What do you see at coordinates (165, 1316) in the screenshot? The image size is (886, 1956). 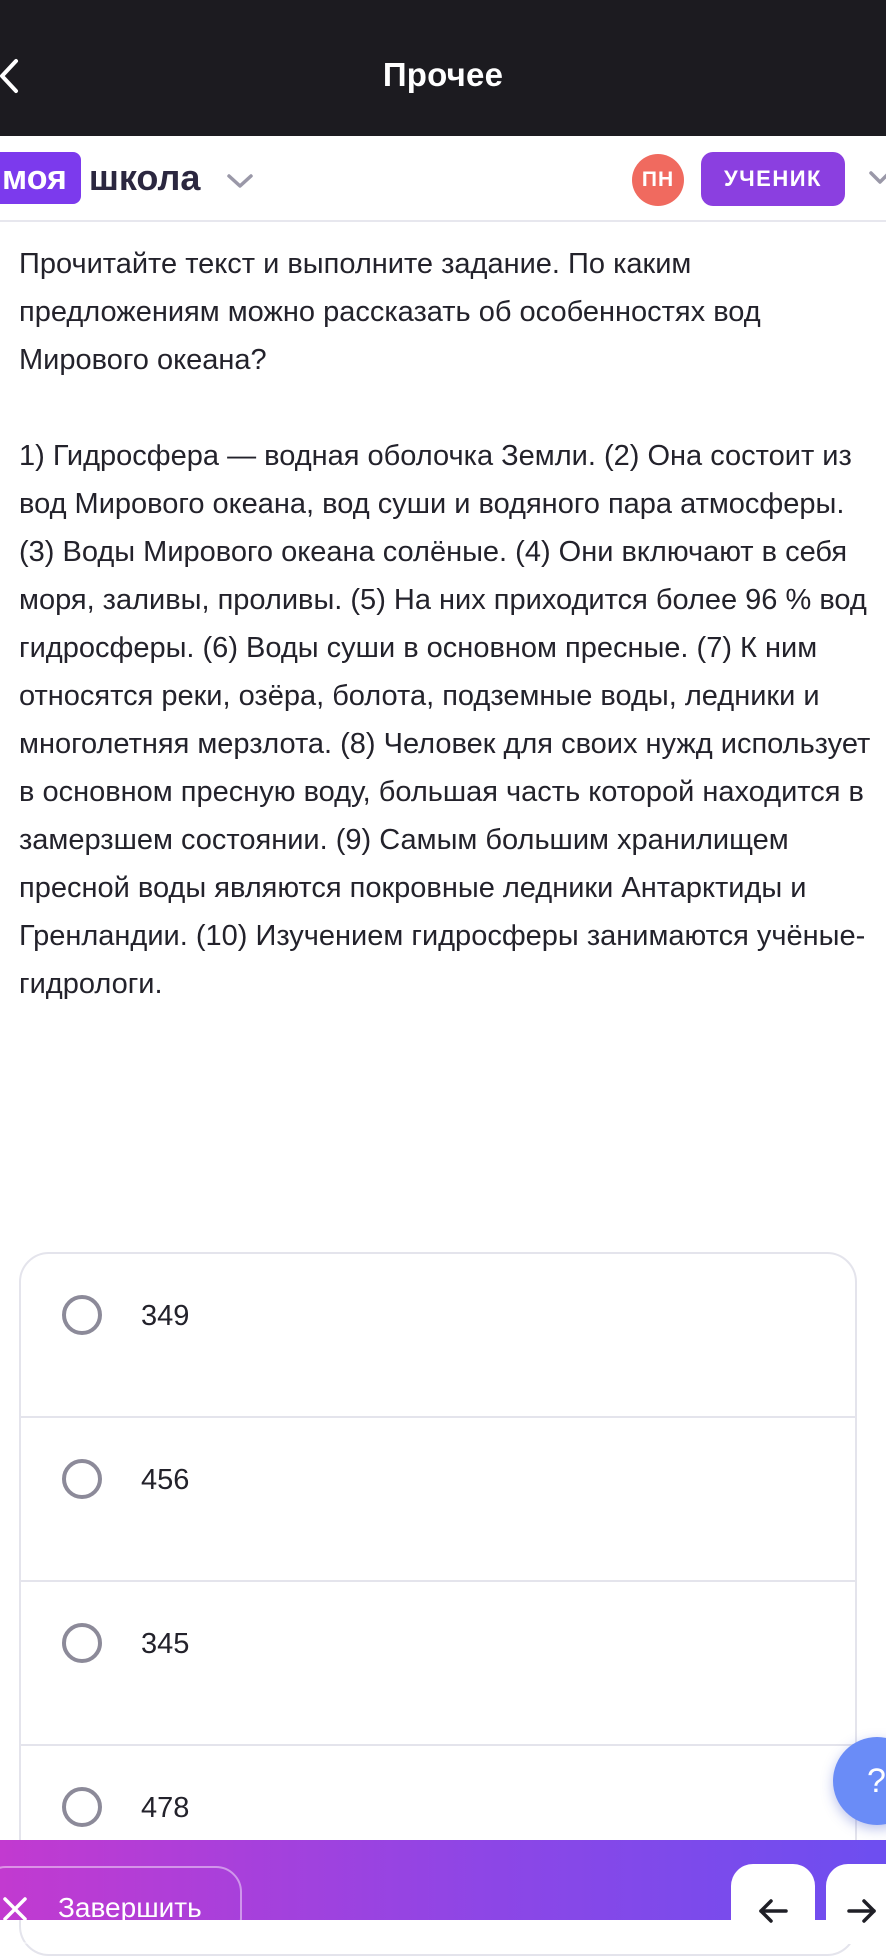 I see `option-label: 349` at bounding box center [165, 1316].